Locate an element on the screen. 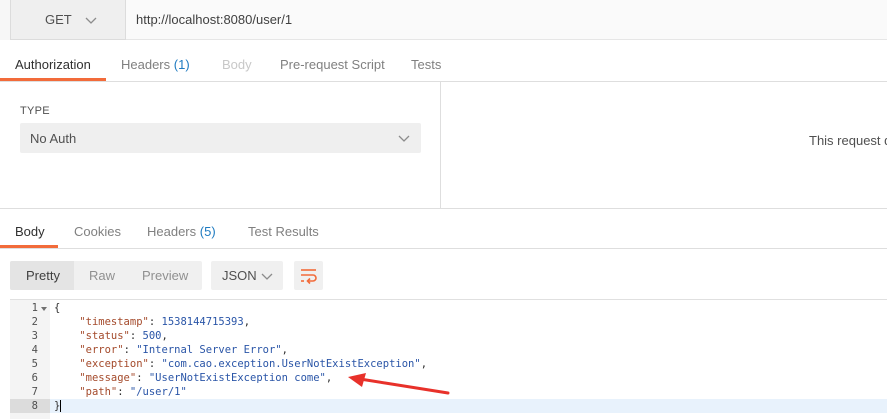  tab-test-results: Test Results is located at coordinates (283, 231).